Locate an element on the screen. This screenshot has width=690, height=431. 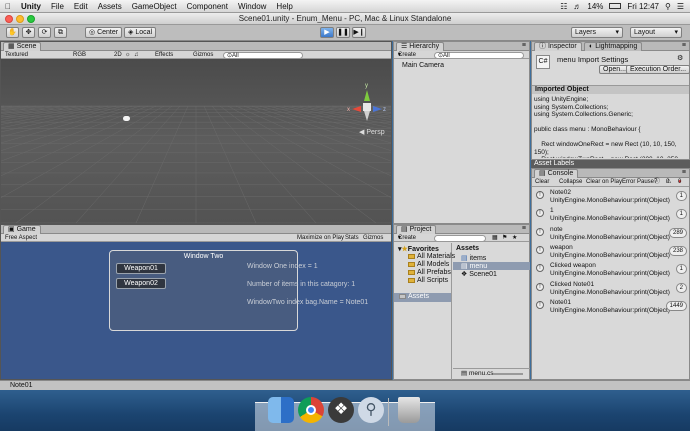
stats-toggle: Stats is located at coordinates (352, 238).